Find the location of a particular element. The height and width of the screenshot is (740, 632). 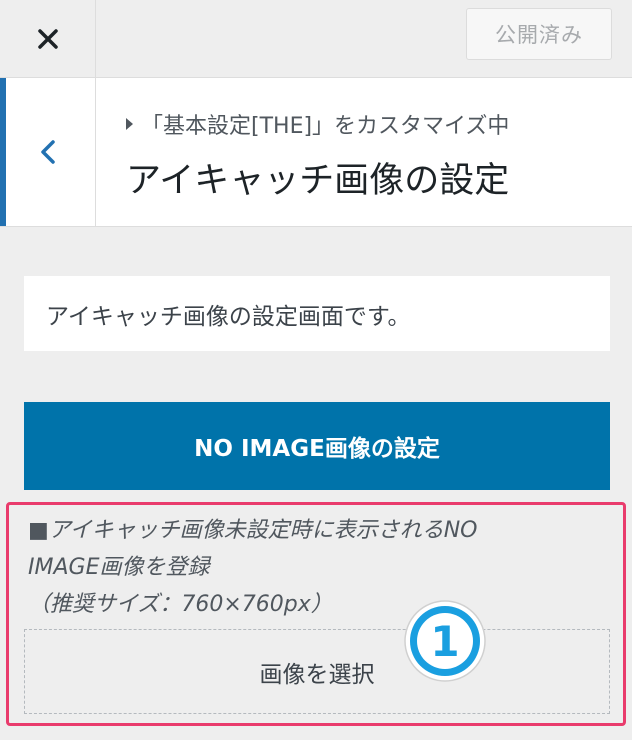

noimage-settings-button: NO IMAGE画像の設定 is located at coordinates (317, 446).